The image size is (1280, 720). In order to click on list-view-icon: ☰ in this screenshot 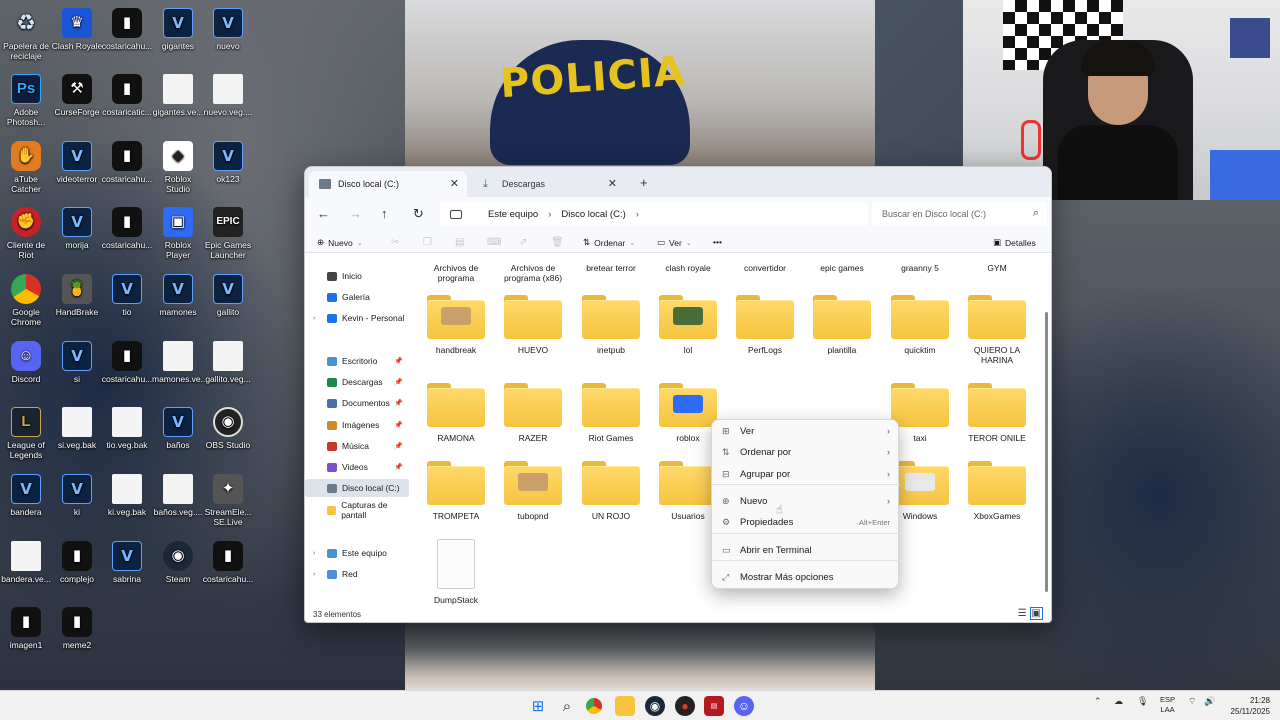, I will do `click(1022, 613)`.